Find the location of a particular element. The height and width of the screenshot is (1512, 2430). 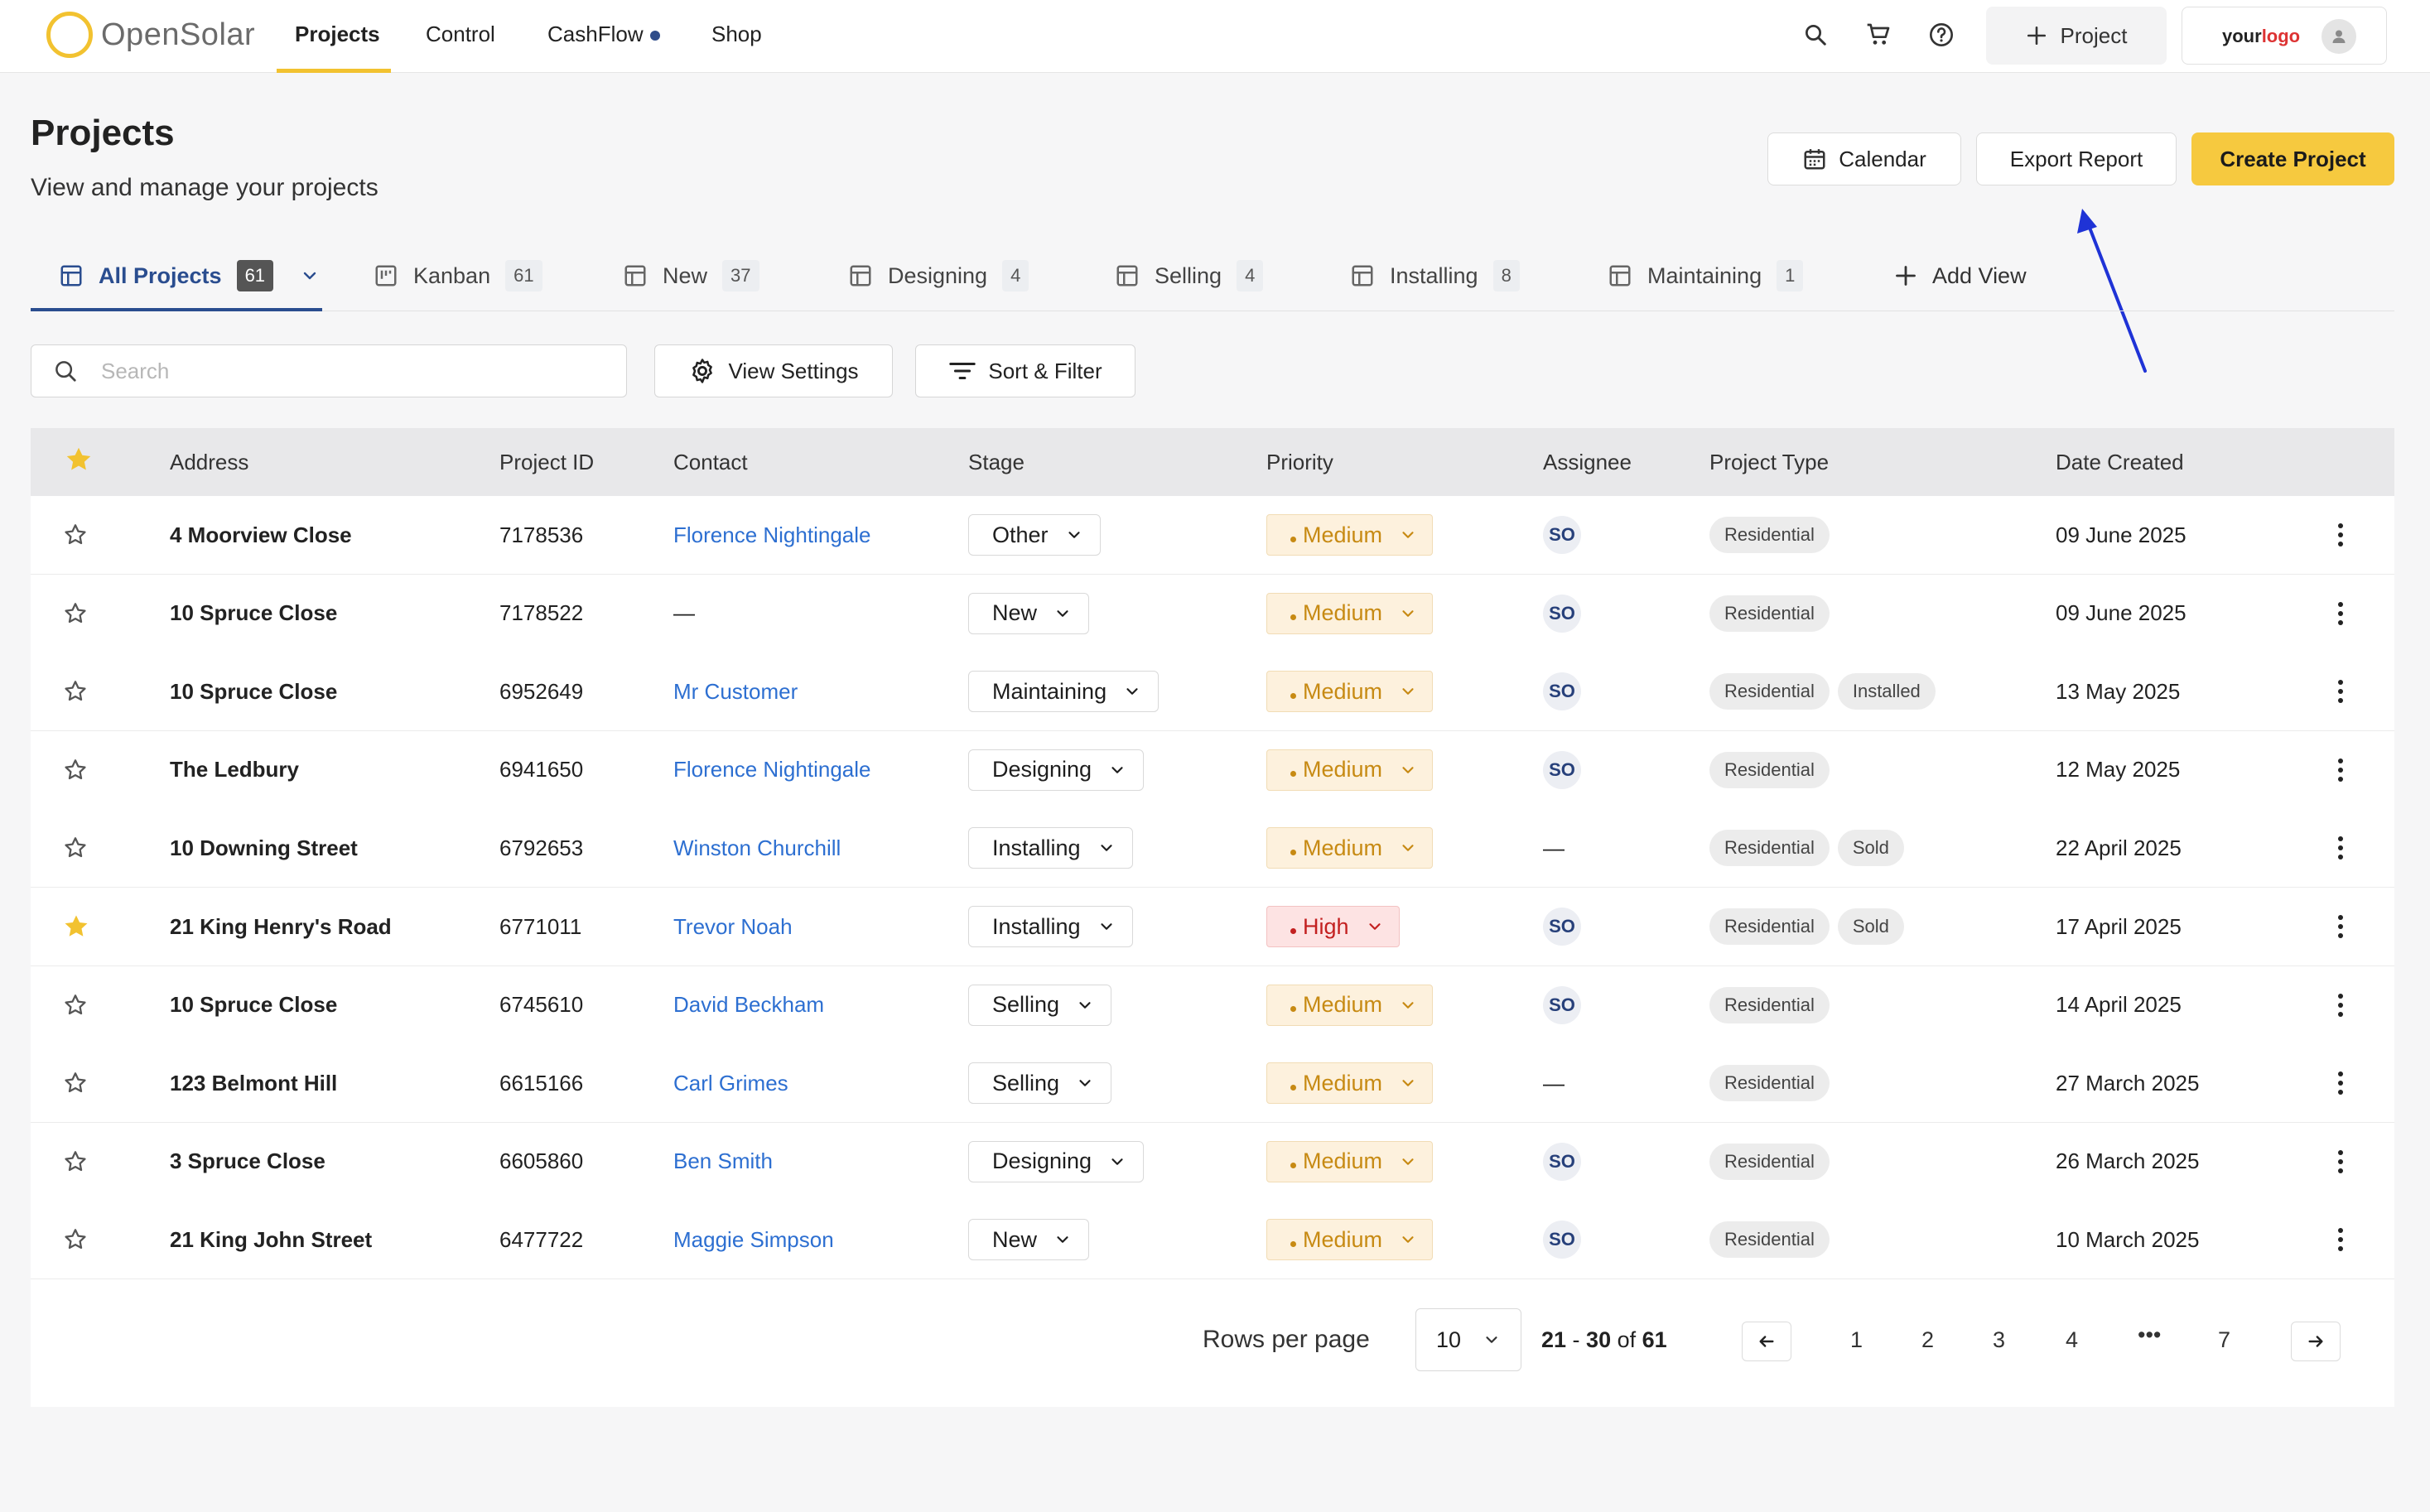

tab-designing: Designing 4 is located at coordinates (938, 275).